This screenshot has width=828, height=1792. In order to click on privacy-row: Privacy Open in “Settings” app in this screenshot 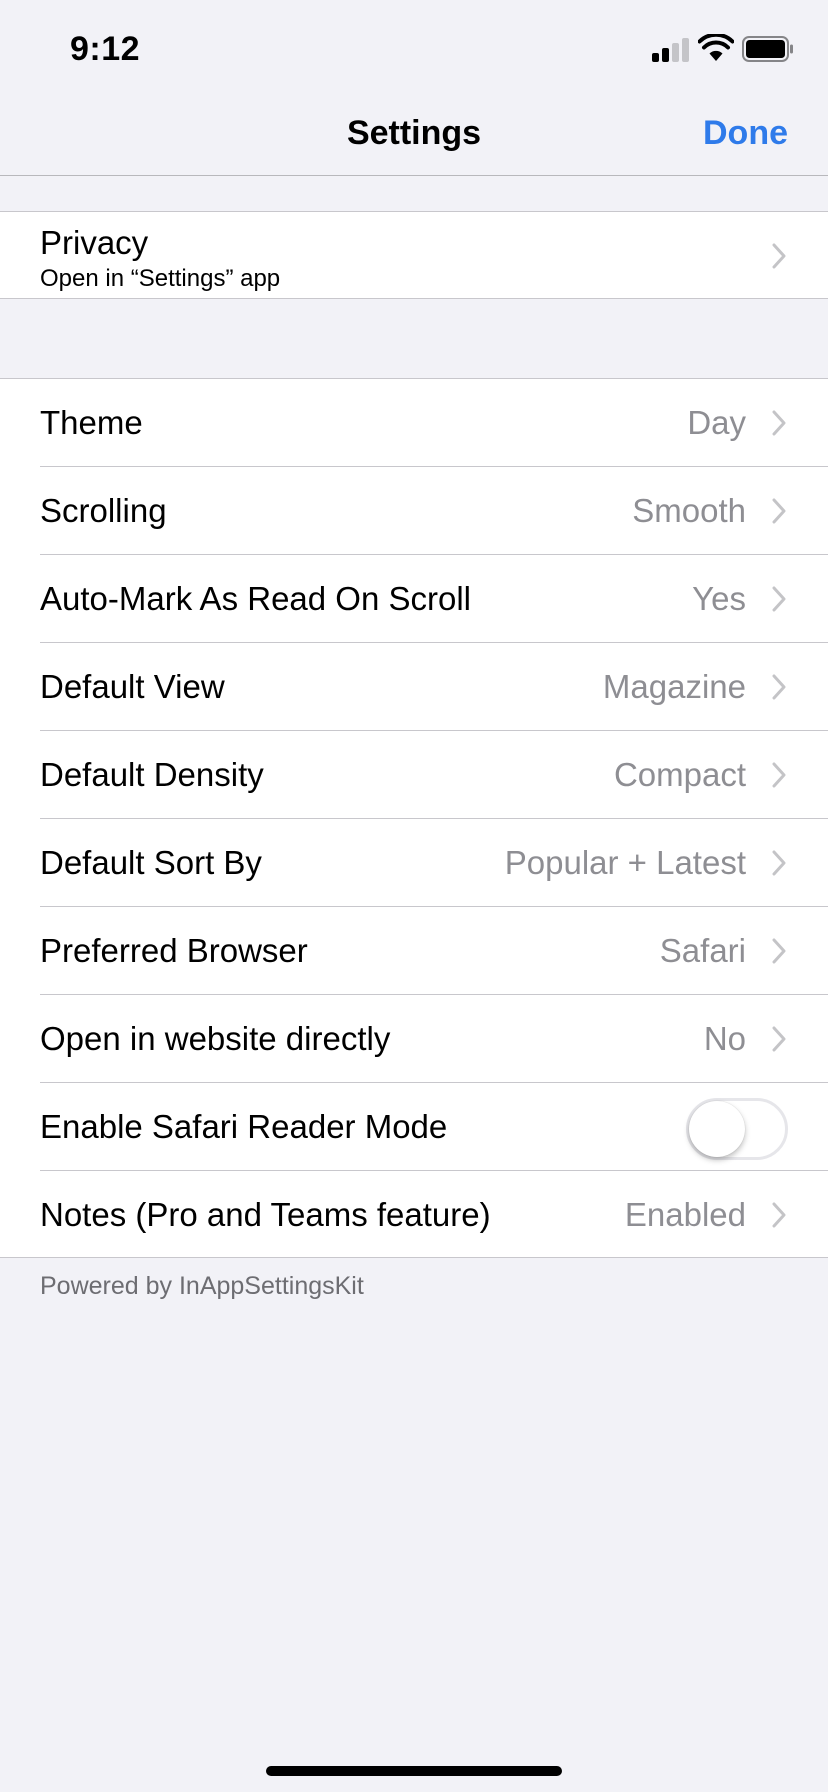, I will do `click(414, 255)`.